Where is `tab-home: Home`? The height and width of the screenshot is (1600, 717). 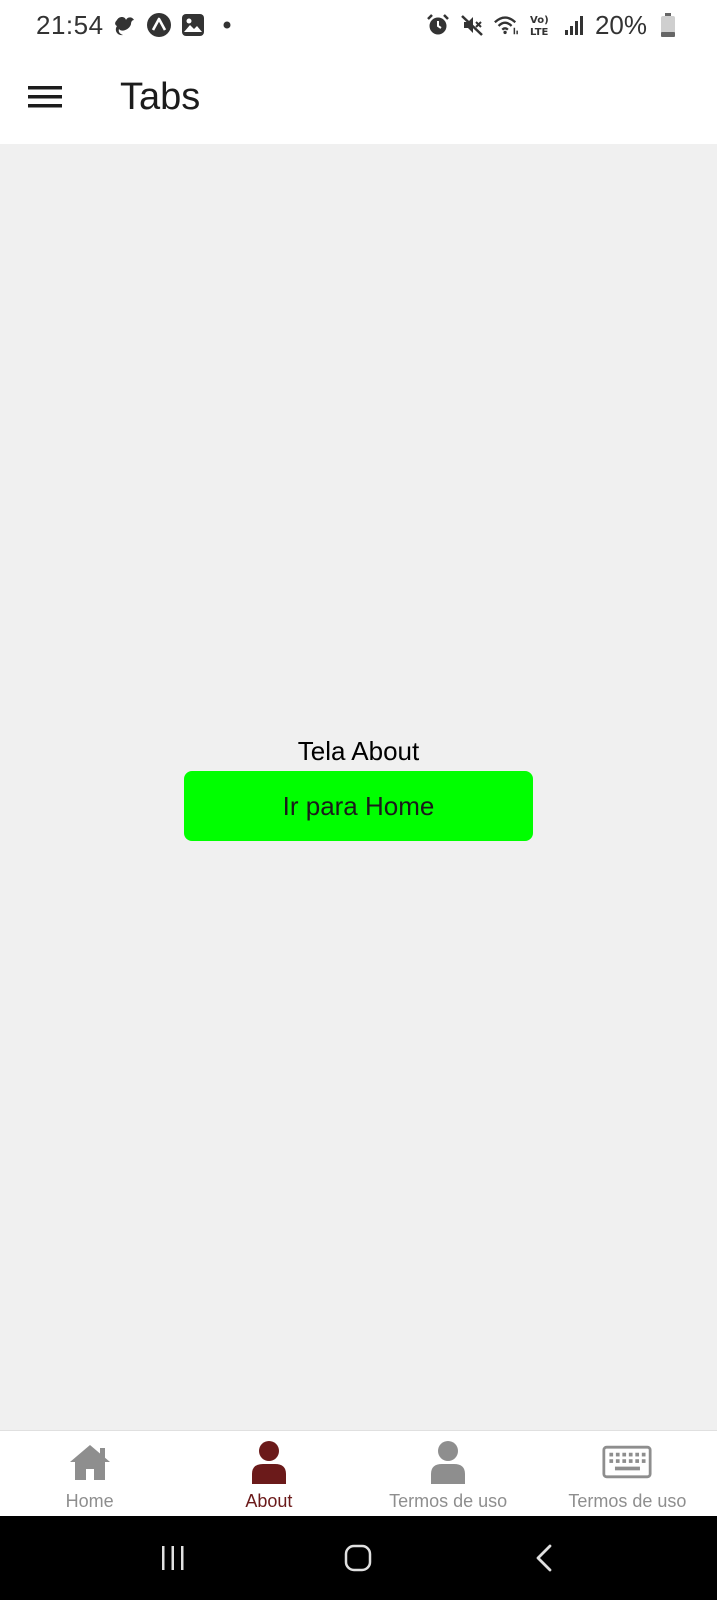
tab-home: Home is located at coordinates (89, 1473).